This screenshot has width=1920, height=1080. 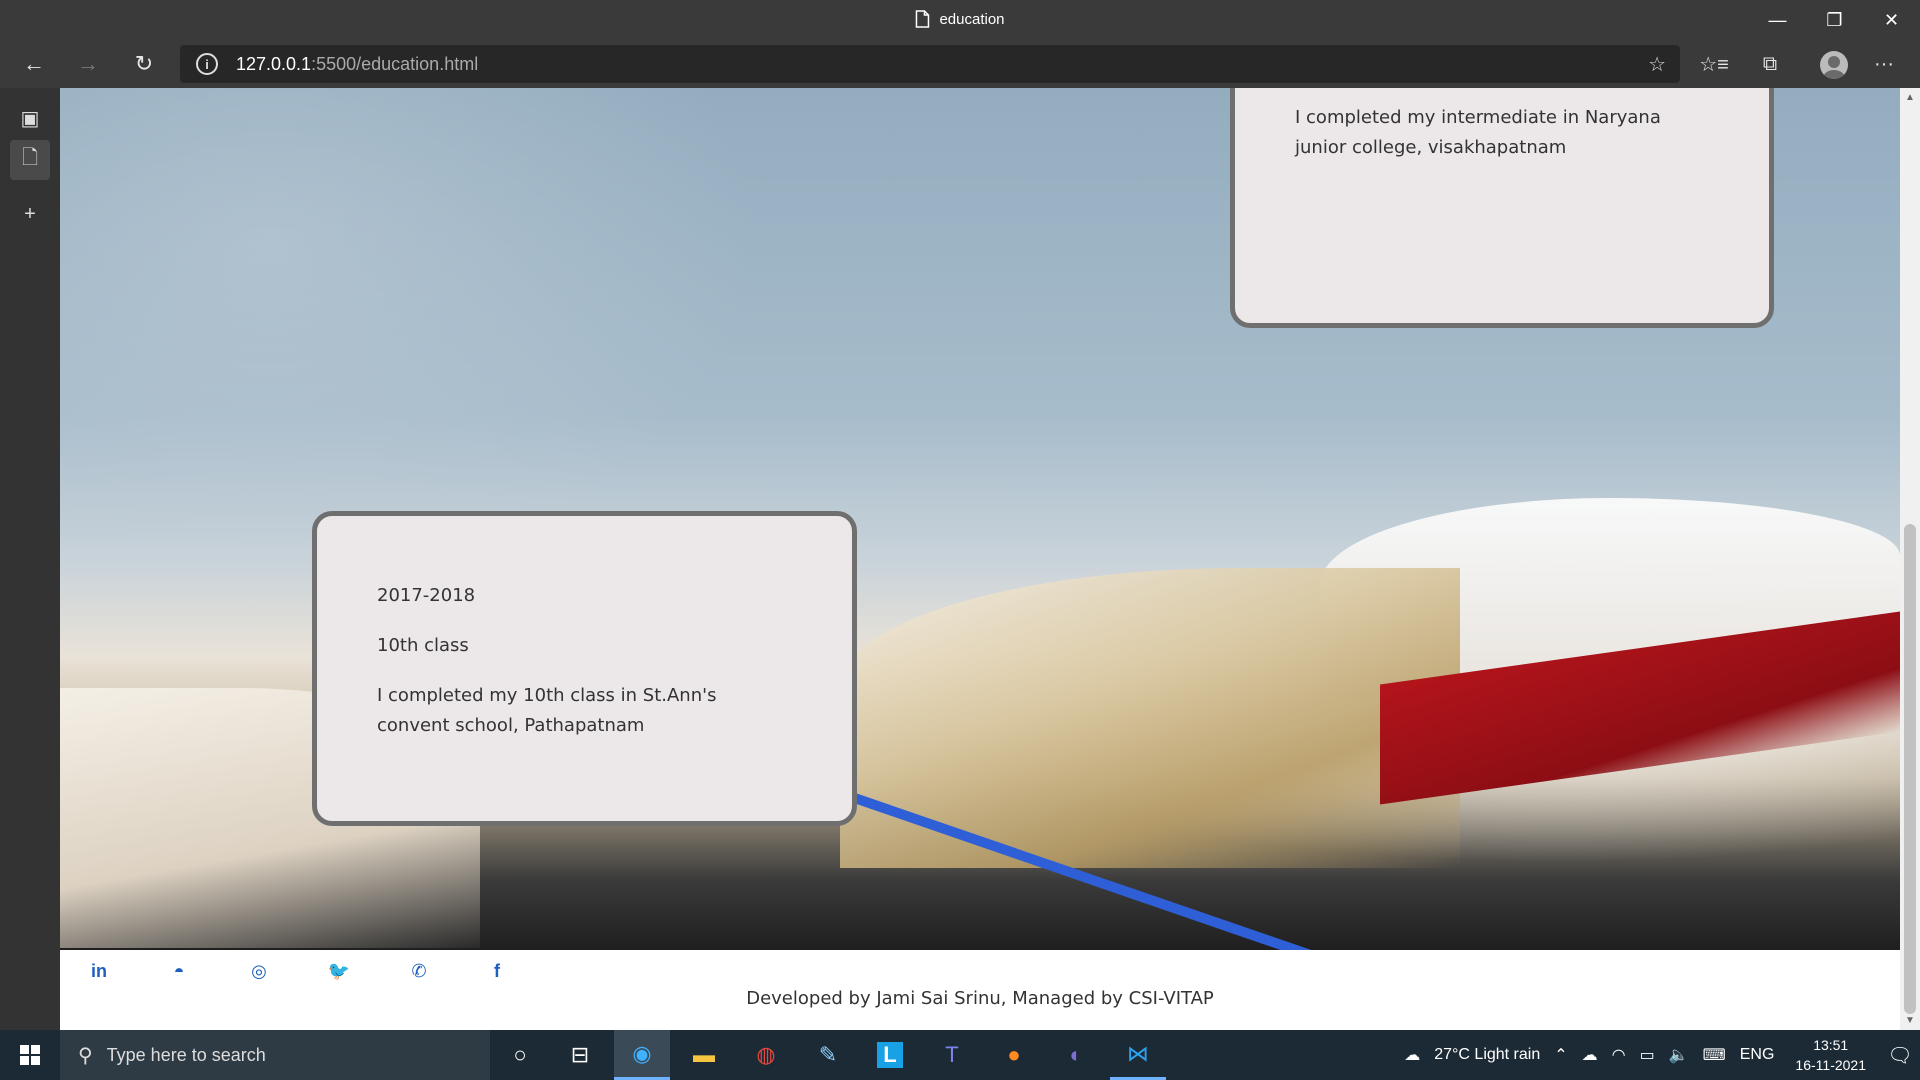 What do you see at coordinates (890, 1055) in the screenshot?
I see `app-l-icon: L` at bounding box center [890, 1055].